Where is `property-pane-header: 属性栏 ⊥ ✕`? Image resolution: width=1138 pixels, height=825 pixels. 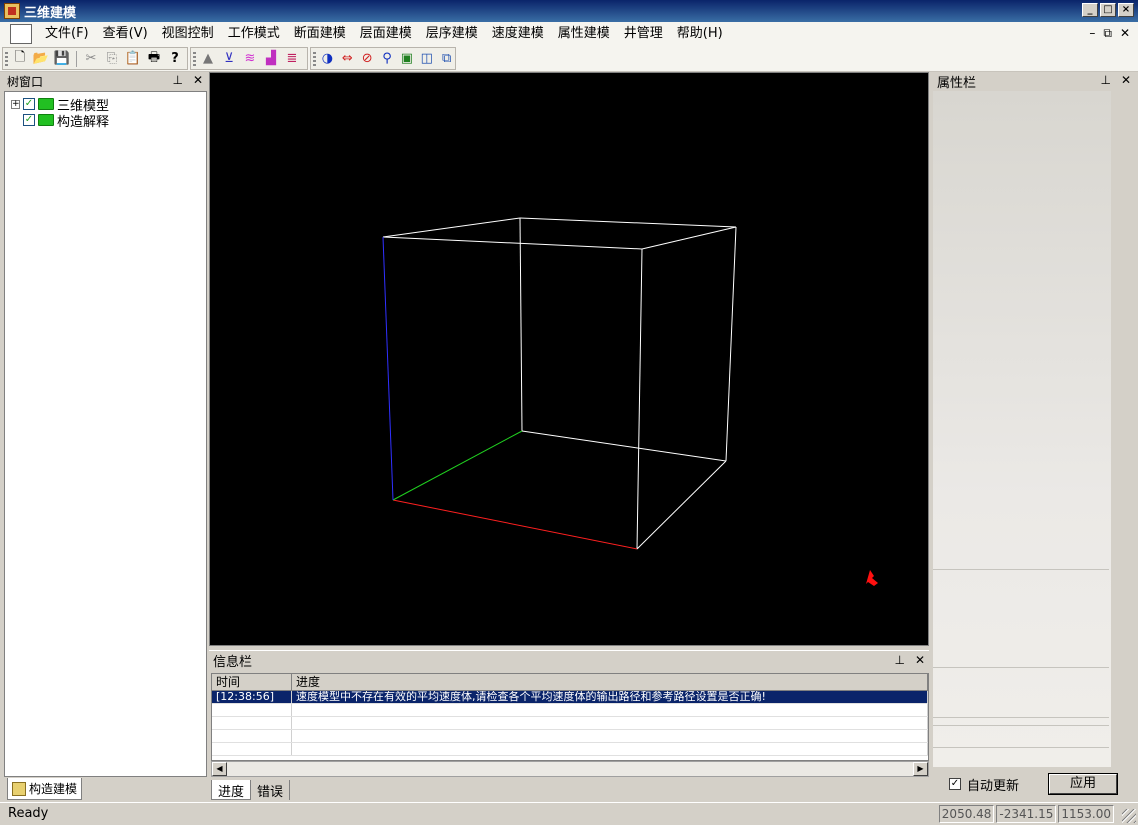 property-pane-header: 属性栏 ⊥ ✕ is located at coordinates (1034, 81).